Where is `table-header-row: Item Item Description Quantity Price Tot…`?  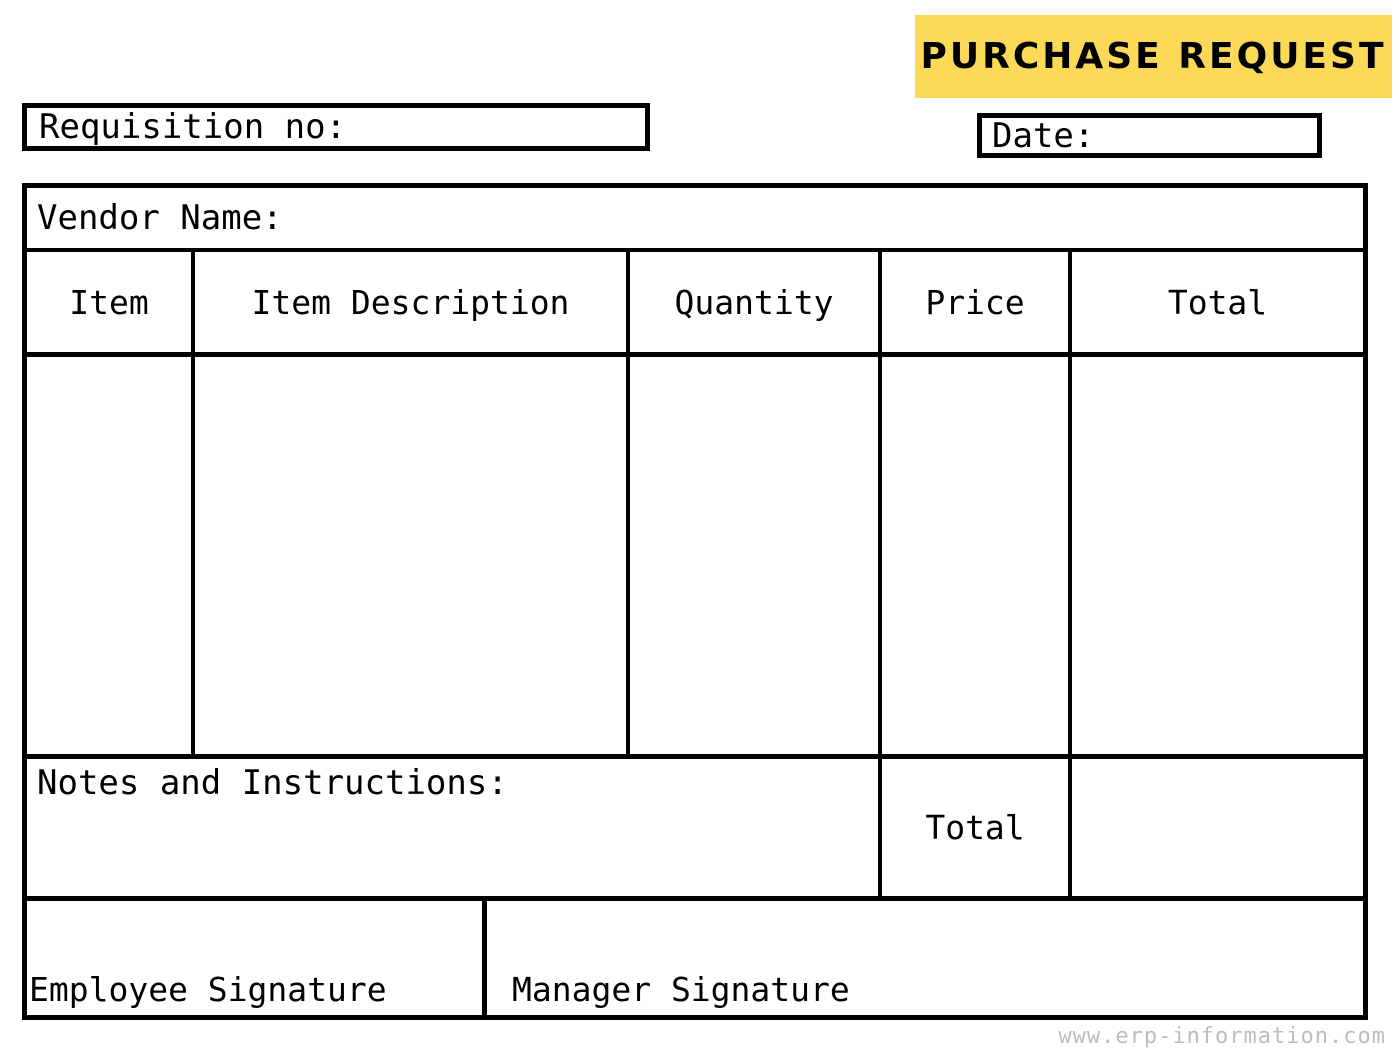 table-header-row: Item Item Description Quantity Price Tot… is located at coordinates (695, 304).